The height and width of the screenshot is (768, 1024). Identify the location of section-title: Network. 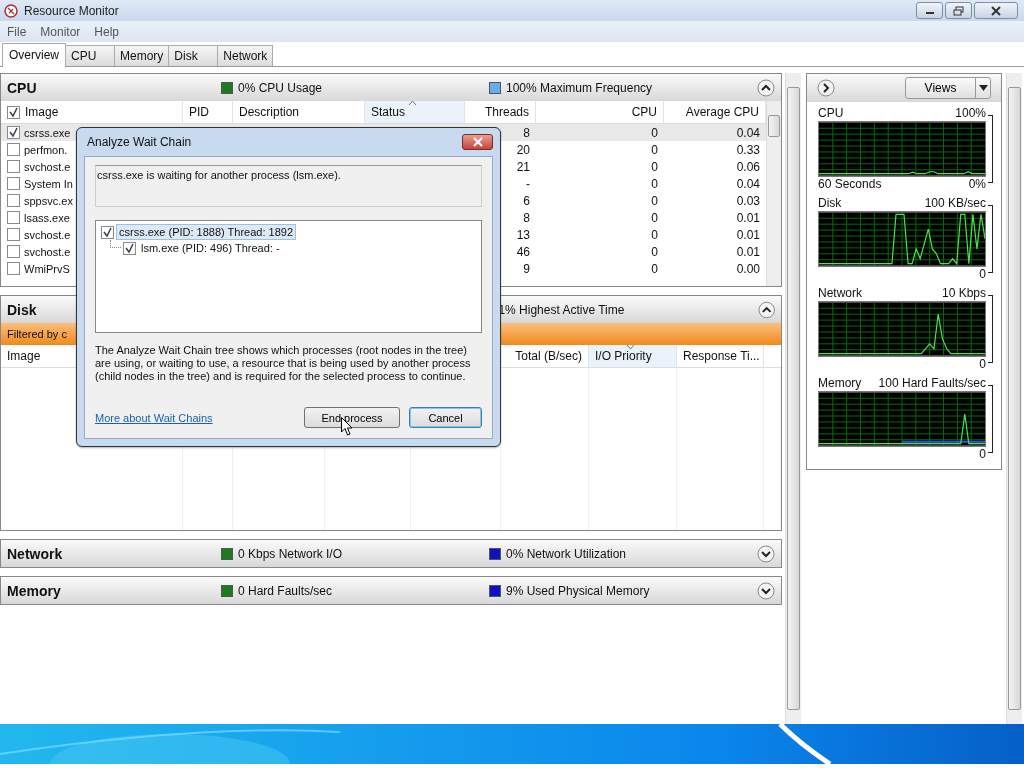
(35, 553).